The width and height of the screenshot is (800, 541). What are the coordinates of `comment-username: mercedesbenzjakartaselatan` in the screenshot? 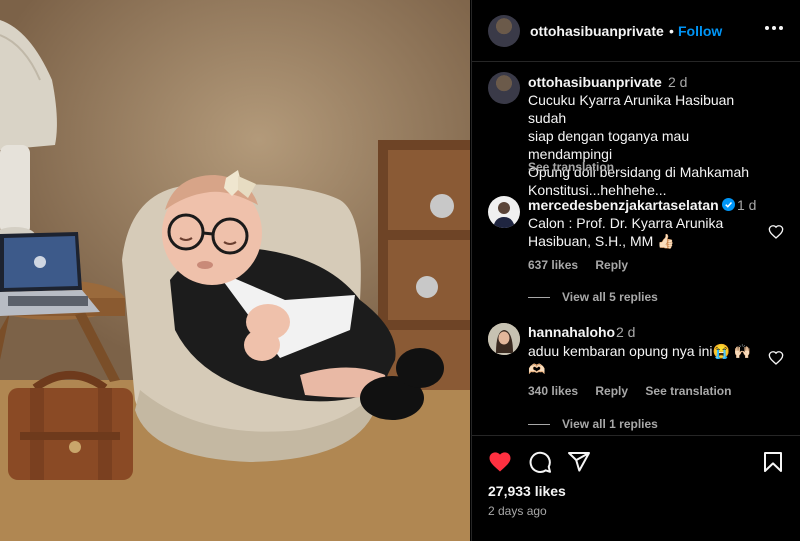 It's located at (631, 205).